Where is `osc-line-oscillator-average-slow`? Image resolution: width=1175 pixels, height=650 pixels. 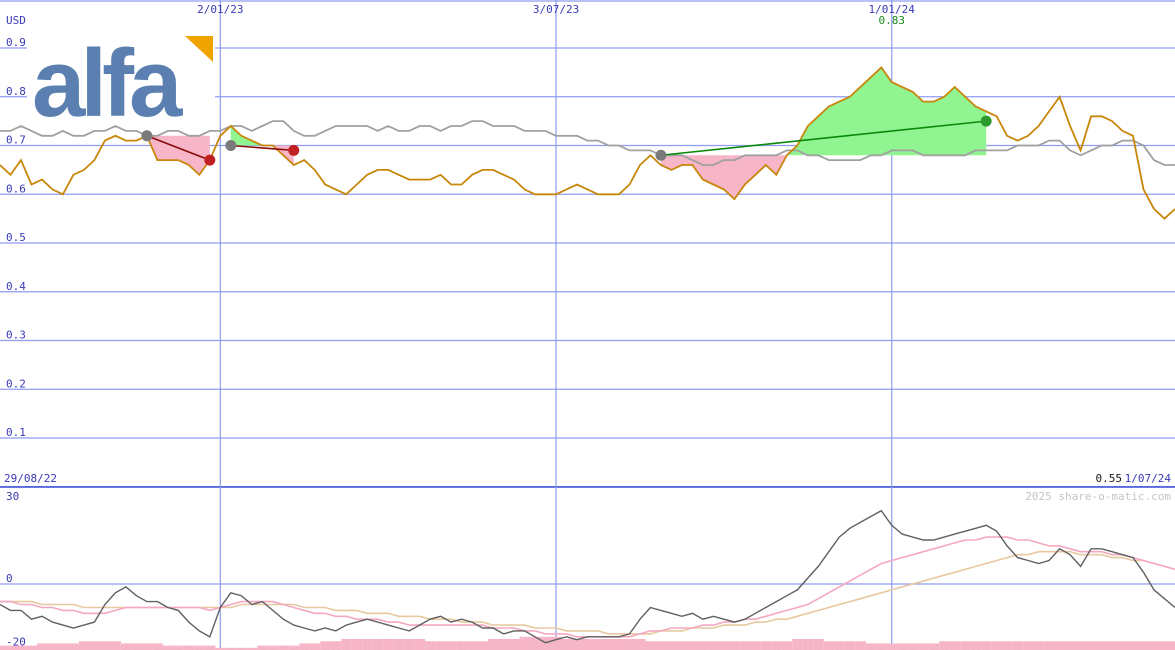 osc-line-oscillator-average-slow is located at coordinates (587, 592).